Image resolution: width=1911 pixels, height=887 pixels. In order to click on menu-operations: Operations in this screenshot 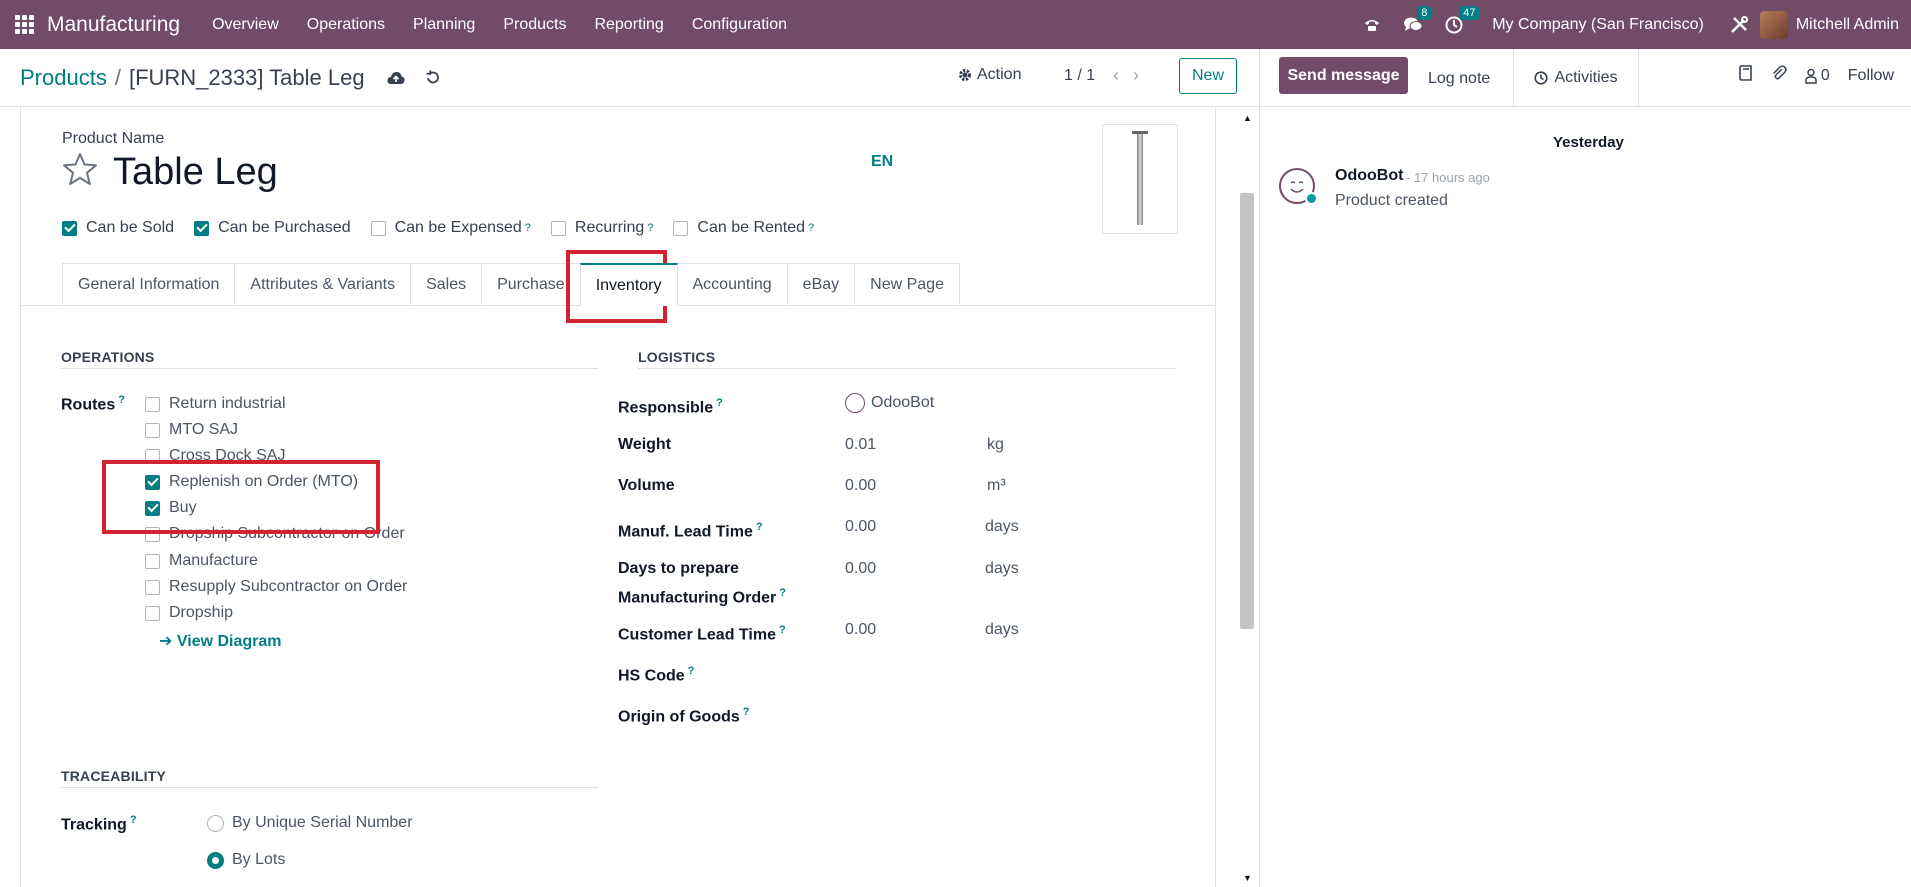, I will do `click(346, 25)`.